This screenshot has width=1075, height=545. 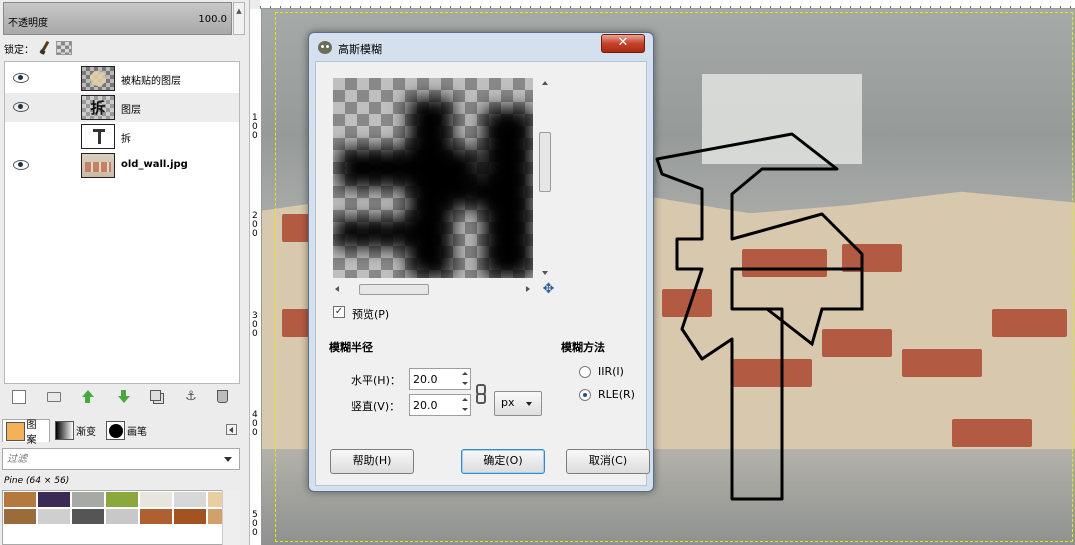 I want to click on dialog-title: 高斯模糊, so click(x=360, y=49).